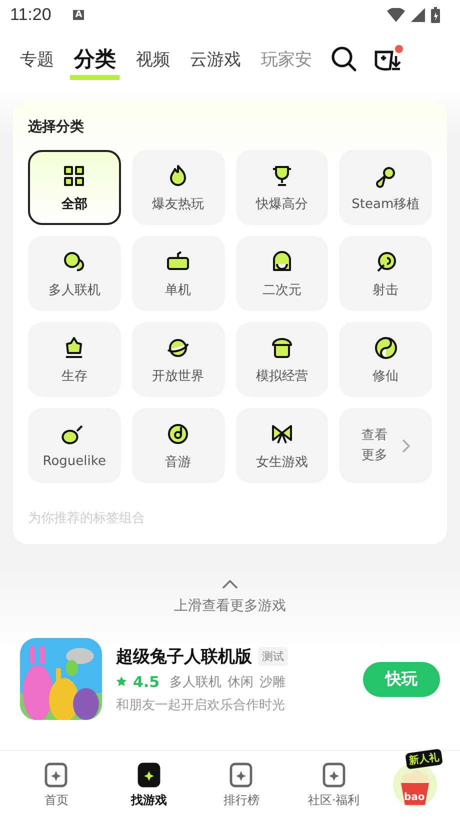 This screenshot has height=819, width=460. Describe the element at coordinates (273, 656) in the screenshot. I see `test-tag: 测试` at that location.